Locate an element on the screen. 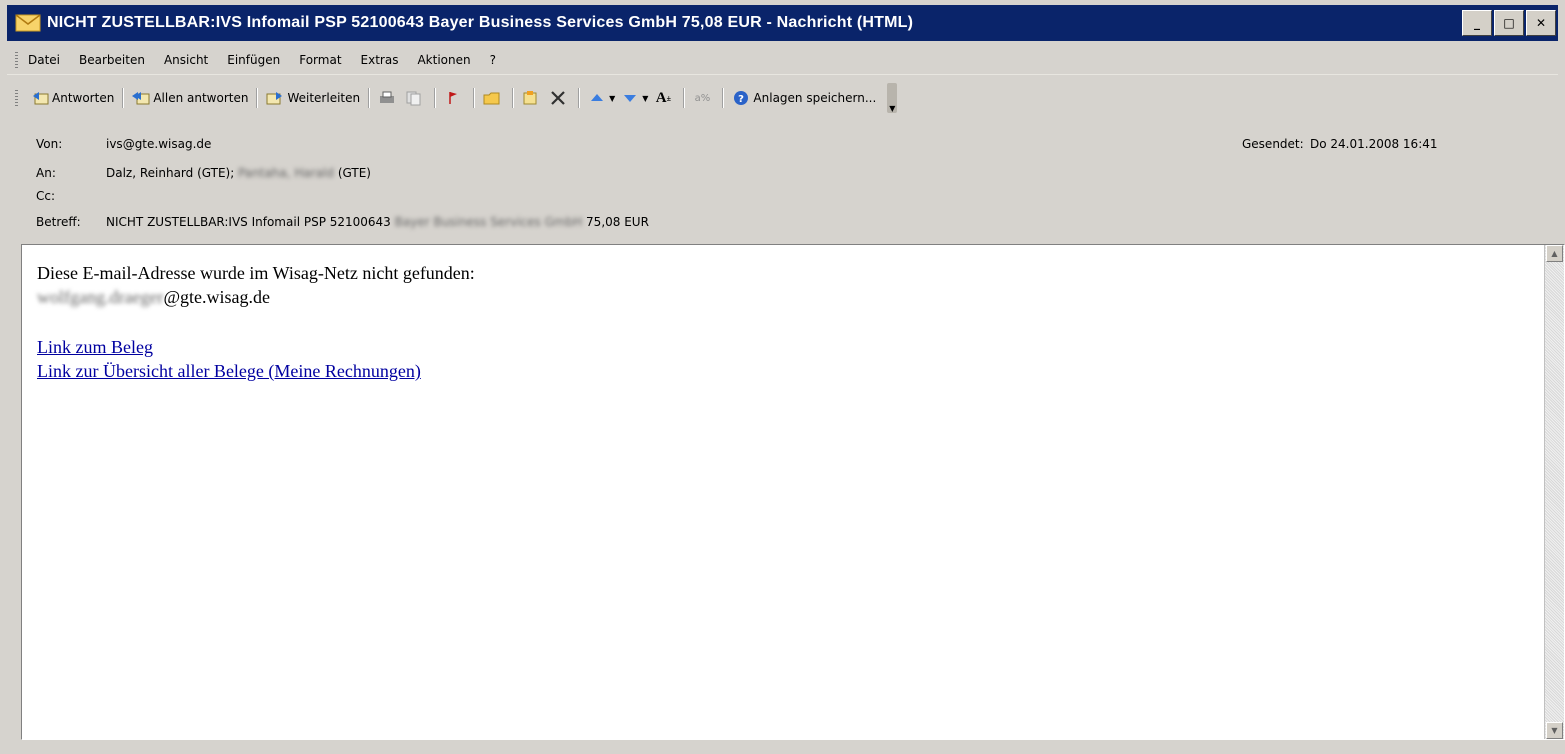  body-email-line: wolfgang.draeger@gte.wisag.de is located at coordinates (256, 297).